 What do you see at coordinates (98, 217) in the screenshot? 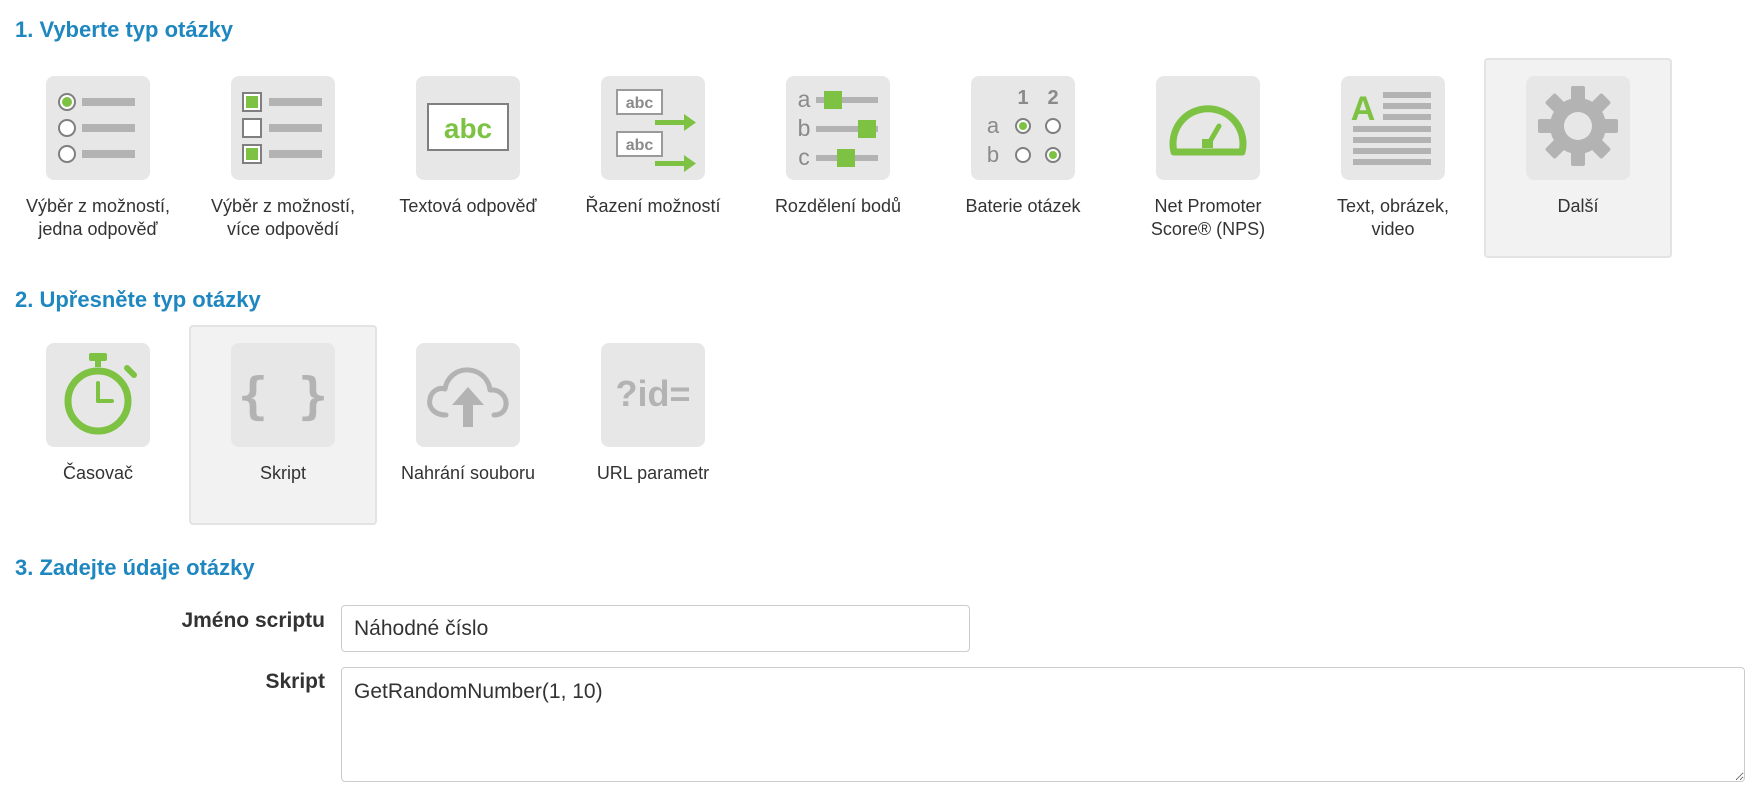
I see `tile-label: Výběr z možností, jedna odpověď` at bounding box center [98, 217].